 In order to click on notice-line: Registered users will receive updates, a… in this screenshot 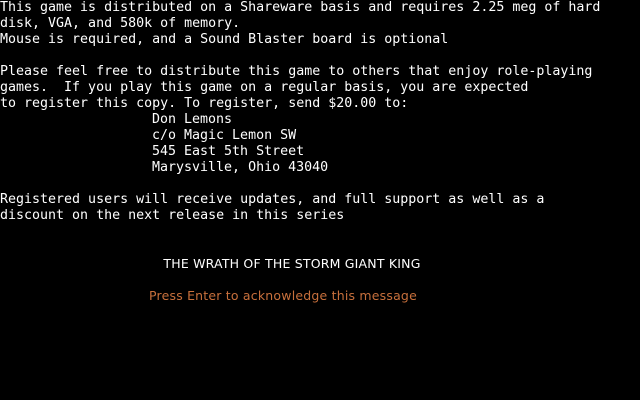, I will do `click(272, 199)`.